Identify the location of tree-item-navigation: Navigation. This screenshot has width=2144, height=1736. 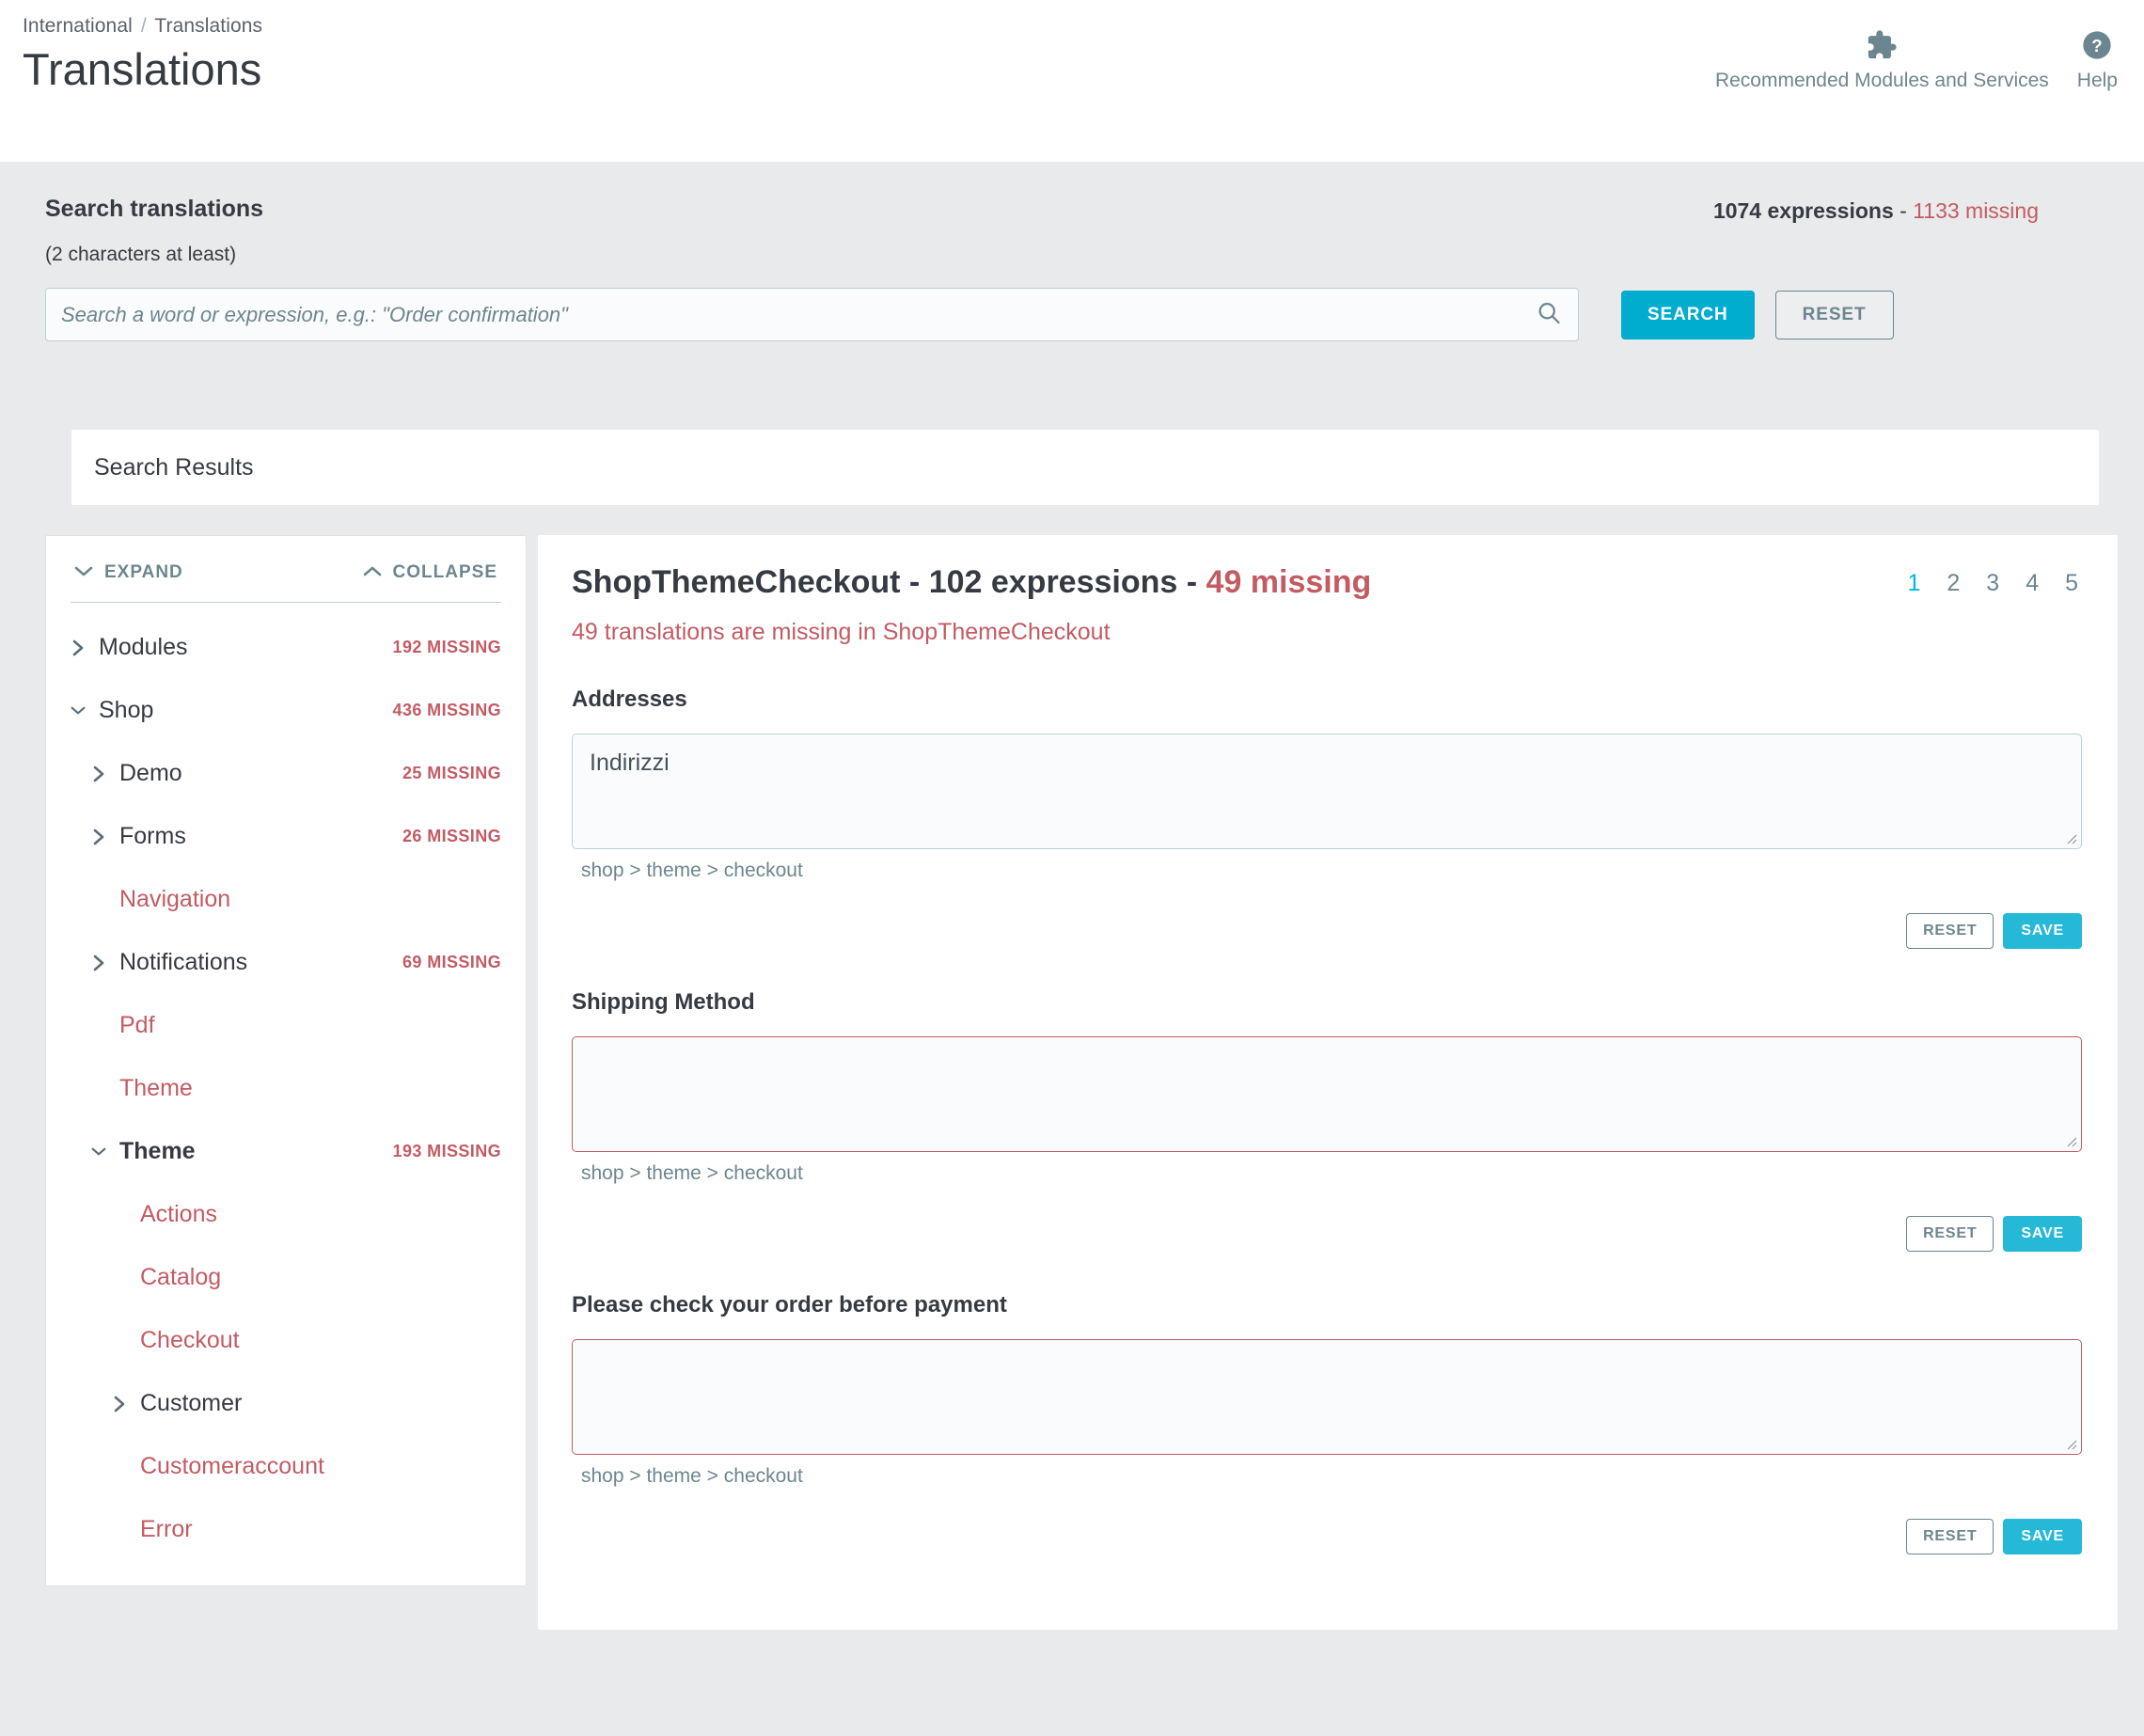
(286, 899).